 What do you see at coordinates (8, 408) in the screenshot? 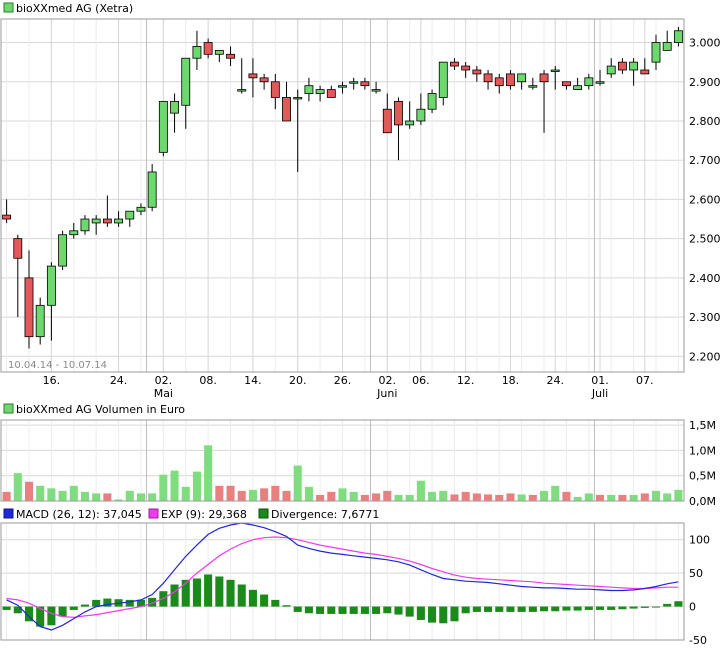
I see `volume-legend-swatch` at bounding box center [8, 408].